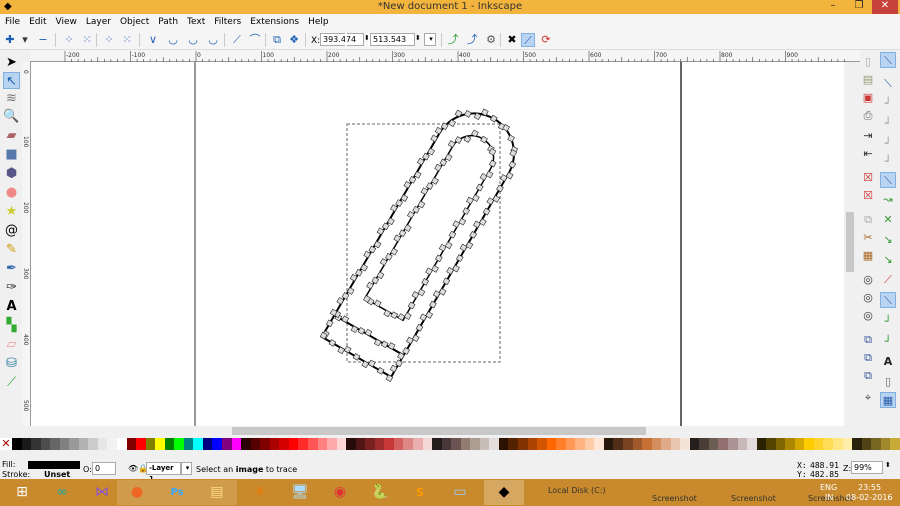 The image size is (900, 506). What do you see at coordinates (888, 260) in the screenshot?
I see `snap-smooth-icon: ↘` at bounding box center [888, 260].